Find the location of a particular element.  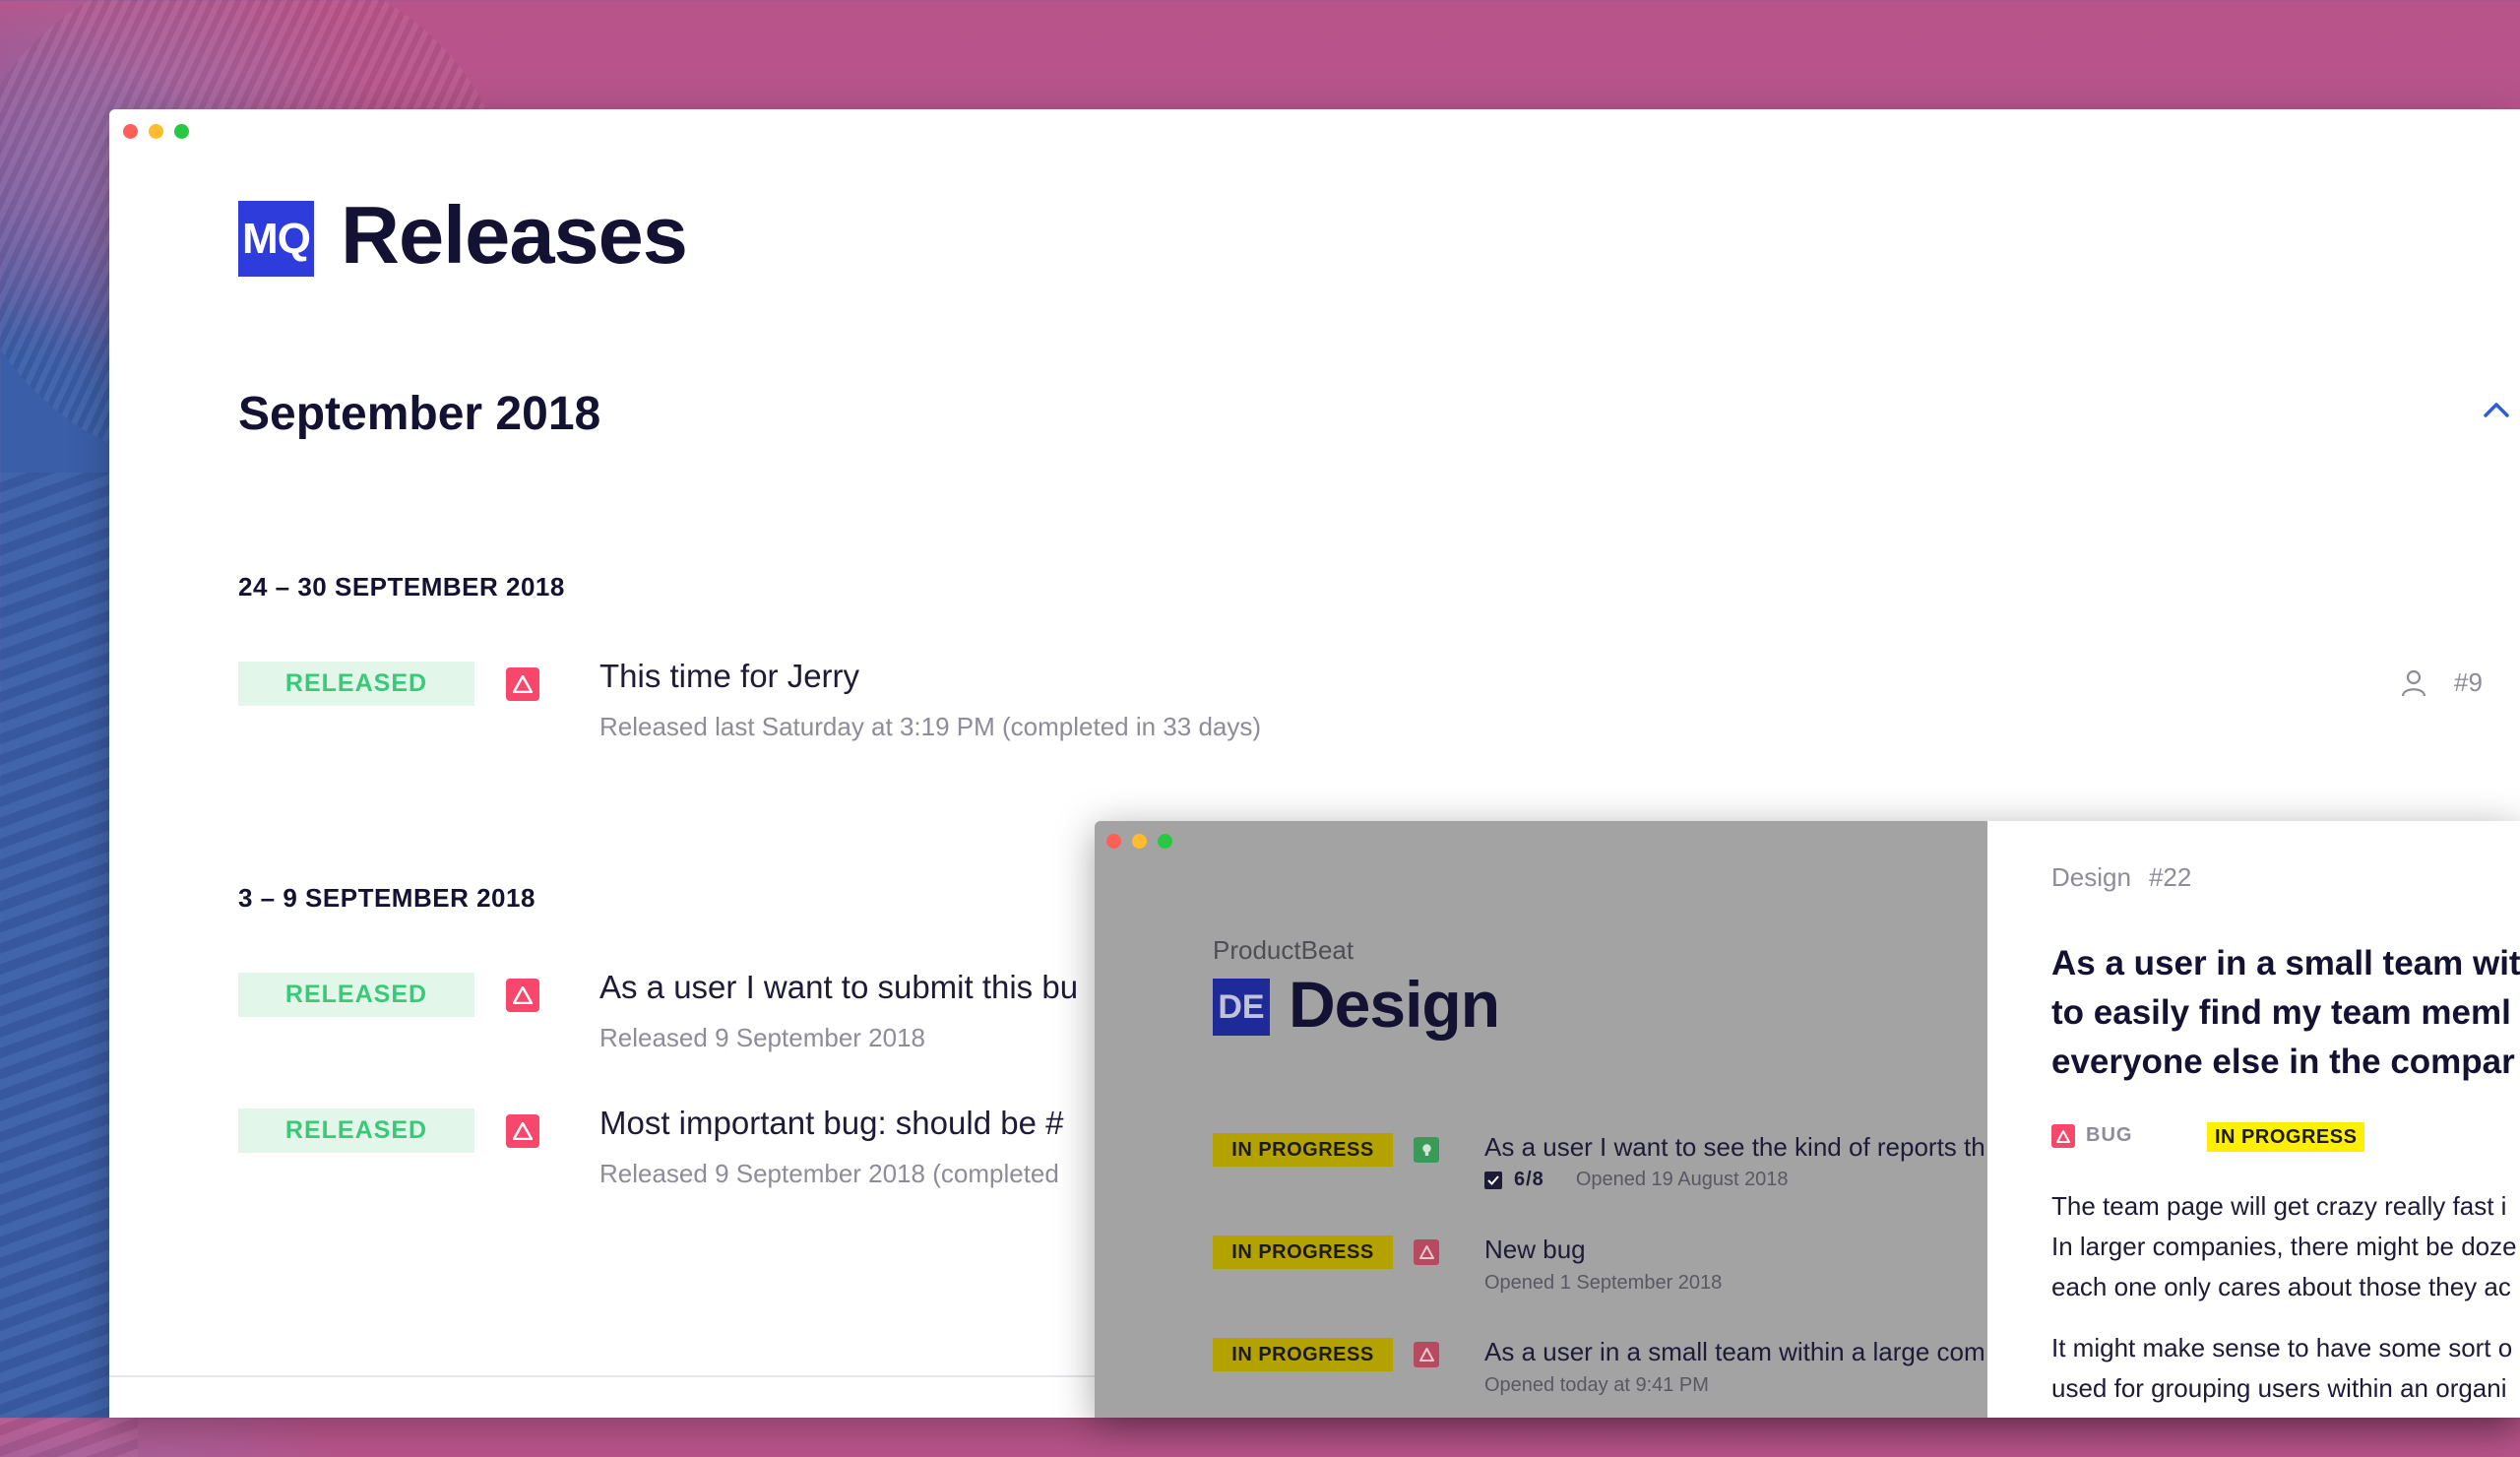

organization-name: ProductBeat is located at coordinates (1283, 950).